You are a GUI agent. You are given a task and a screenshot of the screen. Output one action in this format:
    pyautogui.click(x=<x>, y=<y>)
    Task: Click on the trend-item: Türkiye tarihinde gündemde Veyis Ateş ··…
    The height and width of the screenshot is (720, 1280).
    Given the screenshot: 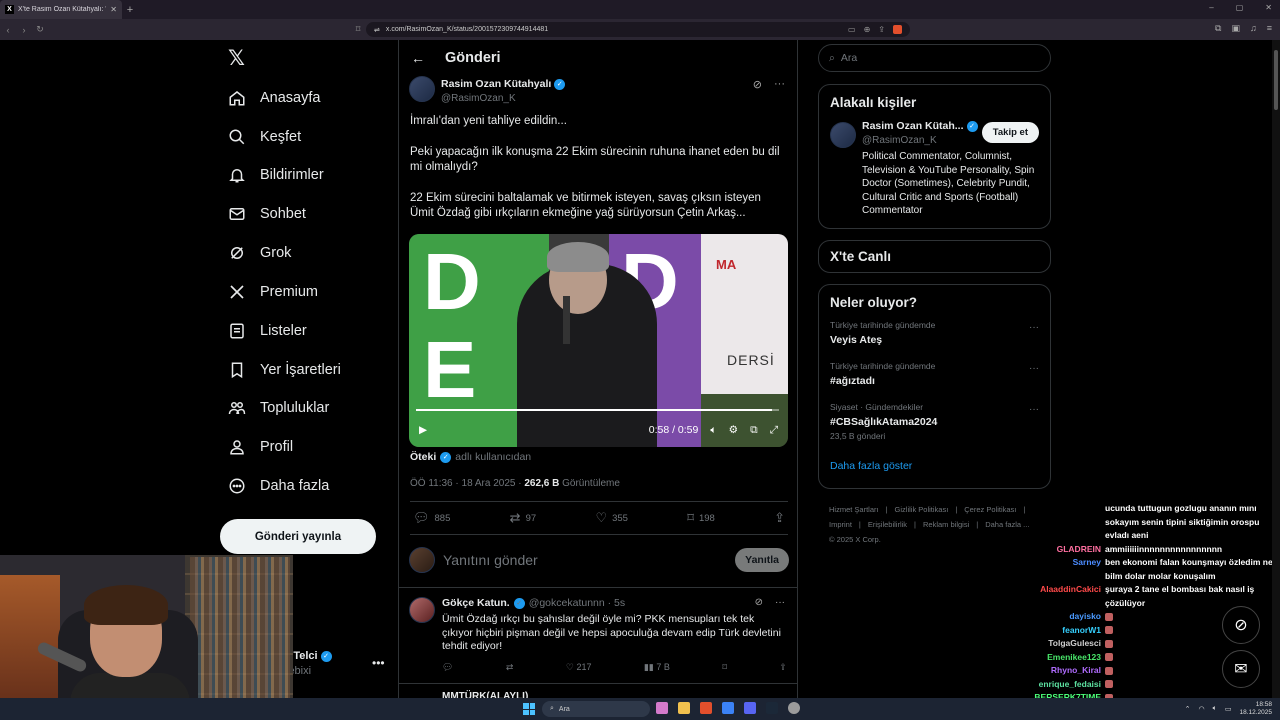 What is the action you would take?
    pyautogui.click(x=934, y=340)
    